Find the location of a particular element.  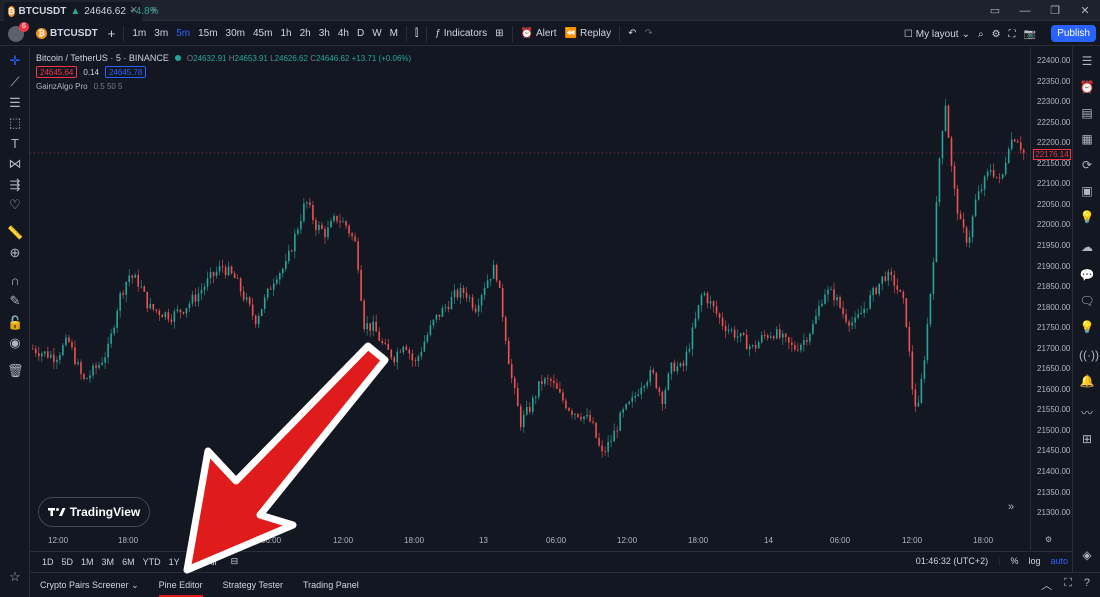

fib-retracement-icon: ☰ is located at coordinates (15, 103).